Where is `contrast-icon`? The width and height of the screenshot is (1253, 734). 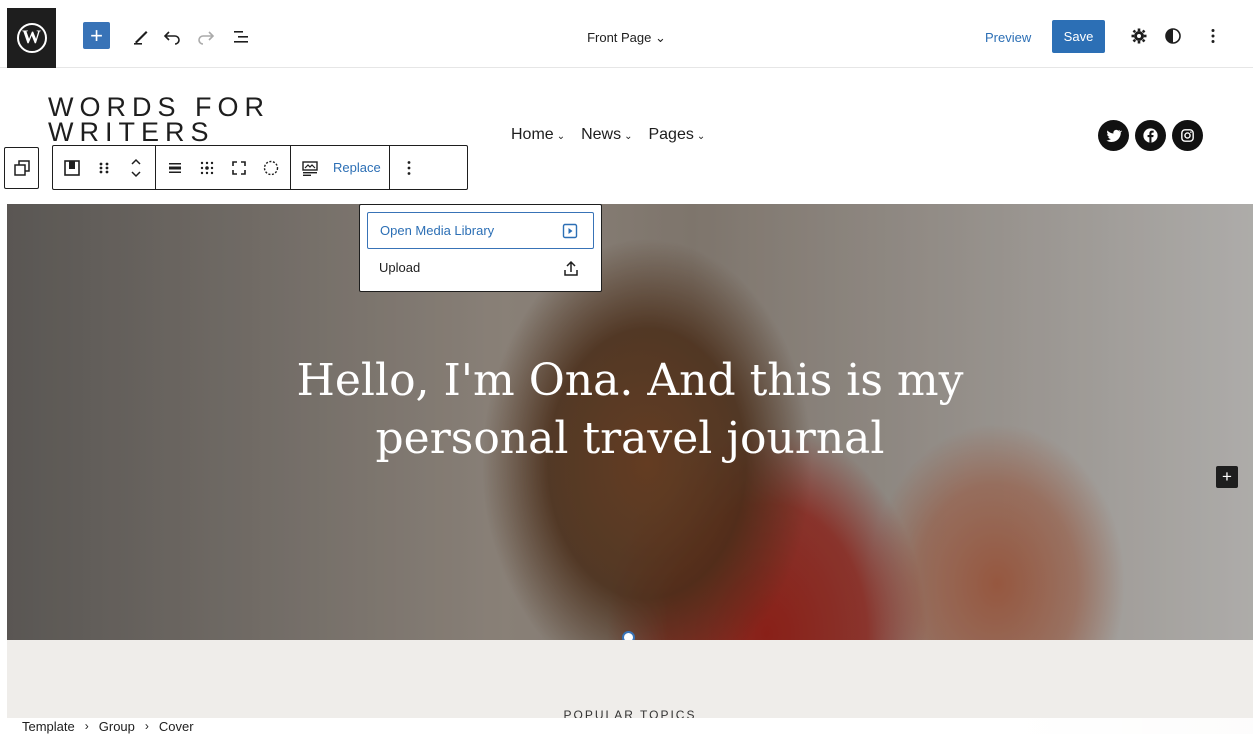 contrast-icon is located at coordinates (1173, 36).